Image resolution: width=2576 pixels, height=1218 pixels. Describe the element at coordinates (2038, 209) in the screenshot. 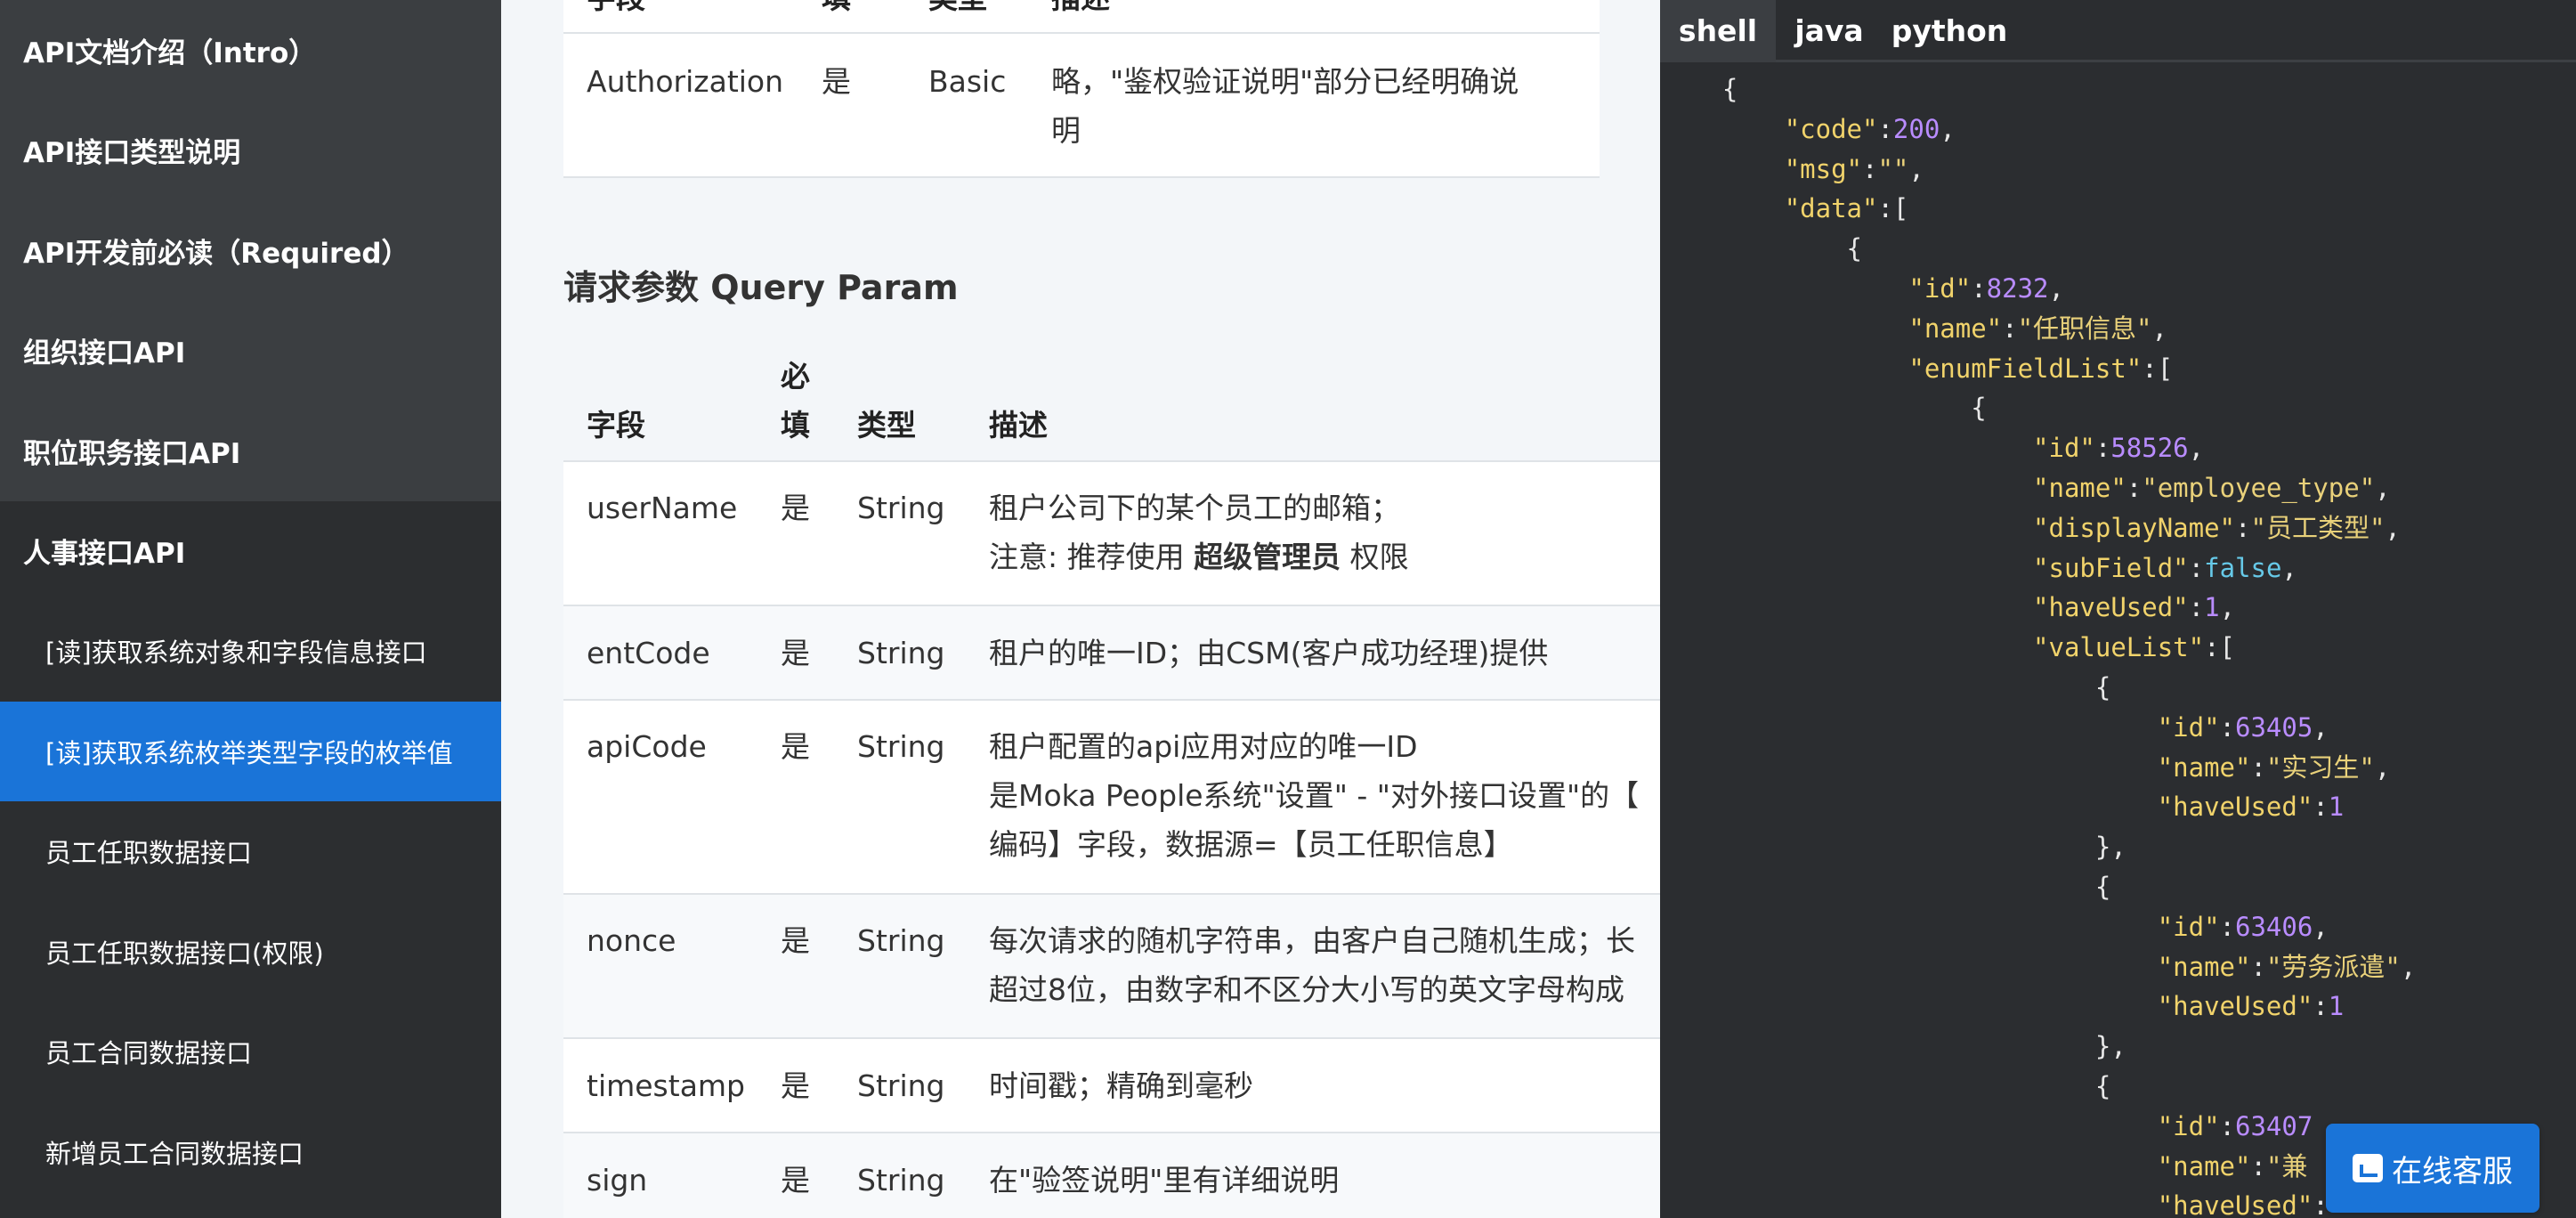

I see `code-line: "data":[` at that location.